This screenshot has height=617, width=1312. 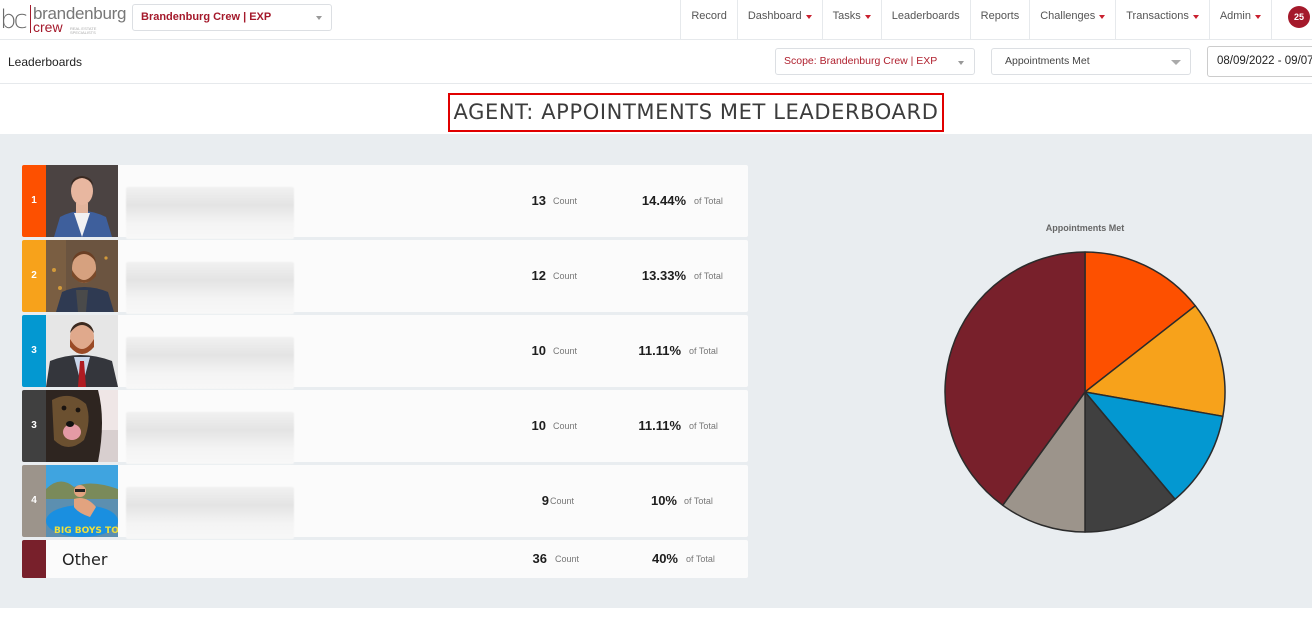 I want to click on menu-item-label: Admin, so click(x=1235, y=16).